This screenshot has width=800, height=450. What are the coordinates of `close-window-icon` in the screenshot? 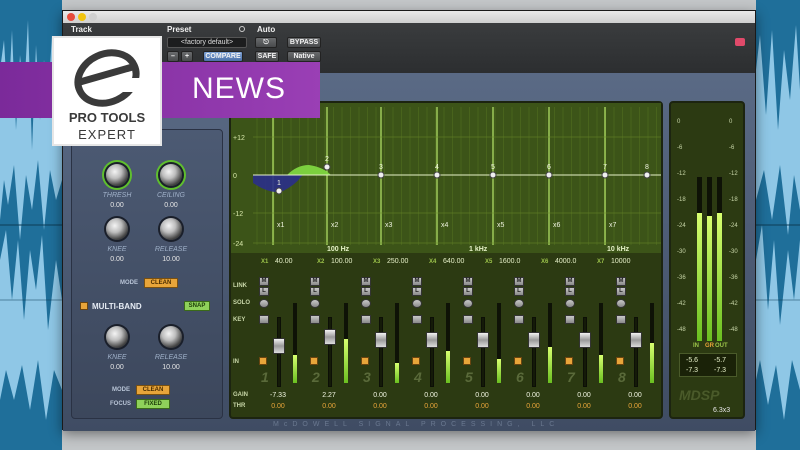 It's located at (71, 17).